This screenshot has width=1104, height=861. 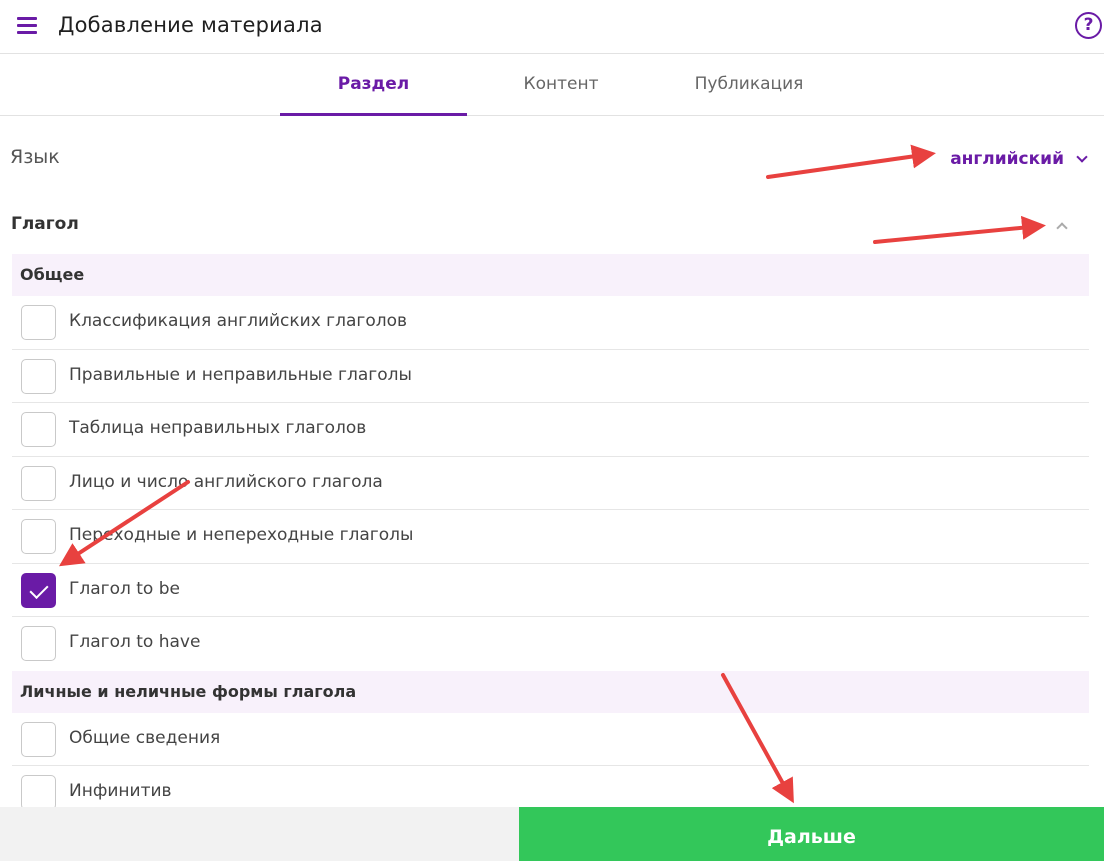 I want to click on page-title: Добавление материала, so click(x=190, y=25).